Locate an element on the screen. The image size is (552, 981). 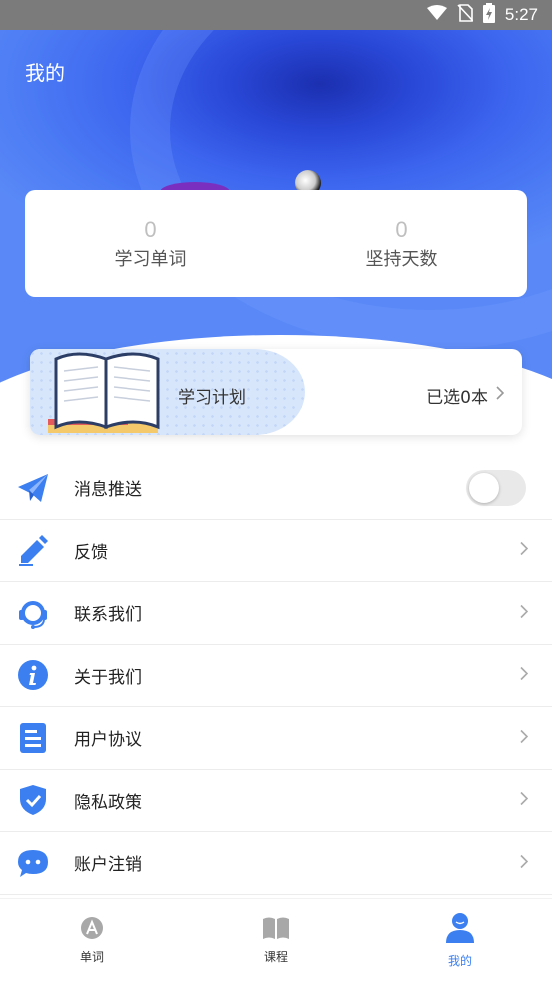
stats-card: 0 学习单词 0 坚持天数 is located at coordinates (276, 243).